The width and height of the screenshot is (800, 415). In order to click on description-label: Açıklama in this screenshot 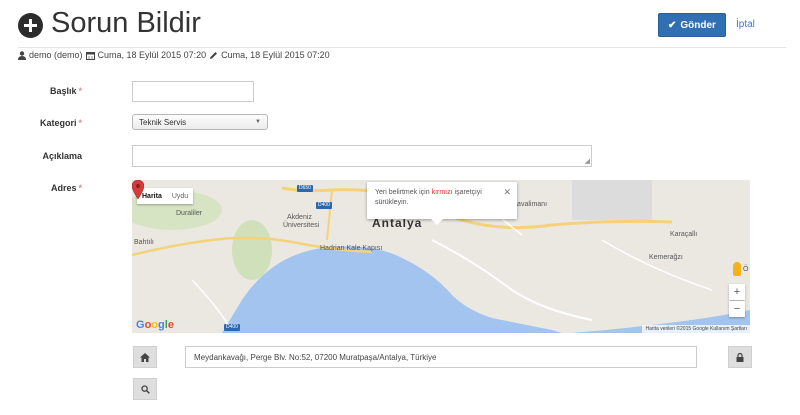, I will do `click(41, 156)`.